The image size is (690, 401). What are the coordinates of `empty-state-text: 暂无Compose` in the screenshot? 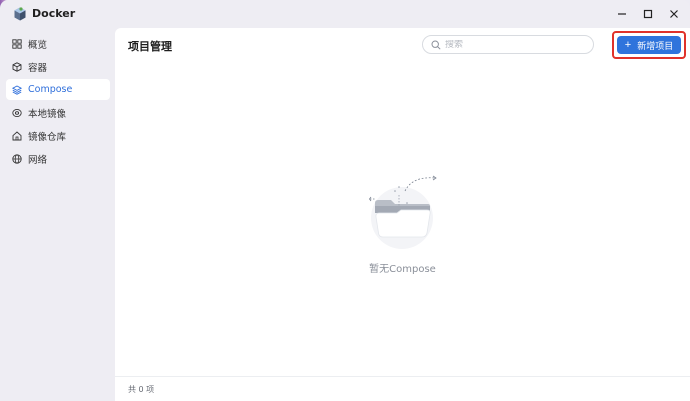 It's located at (402, 269).